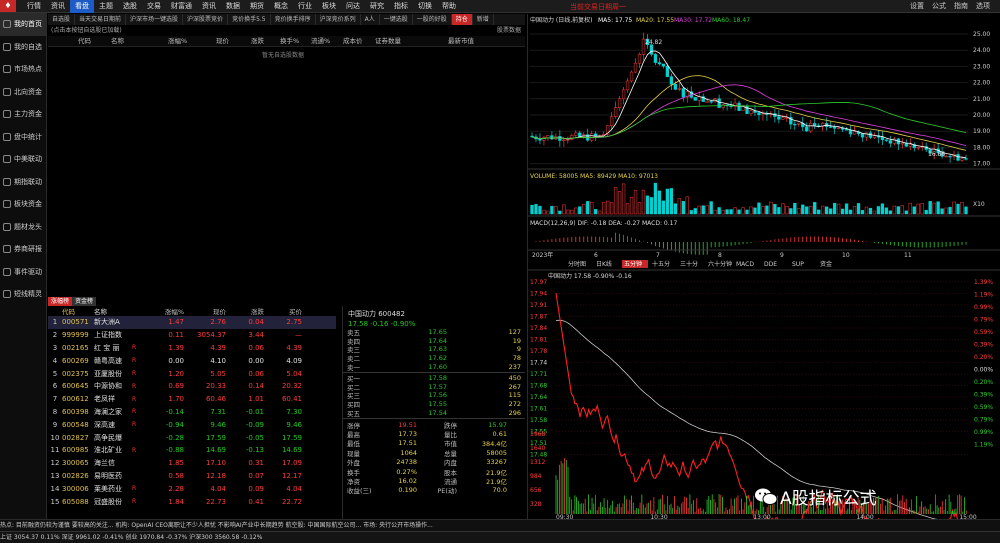 The height and width of the screenshot is (543, 1000). Describe the element at coordinates (222, 41) in the screenshot. I see `column-header: 现价` at that location.